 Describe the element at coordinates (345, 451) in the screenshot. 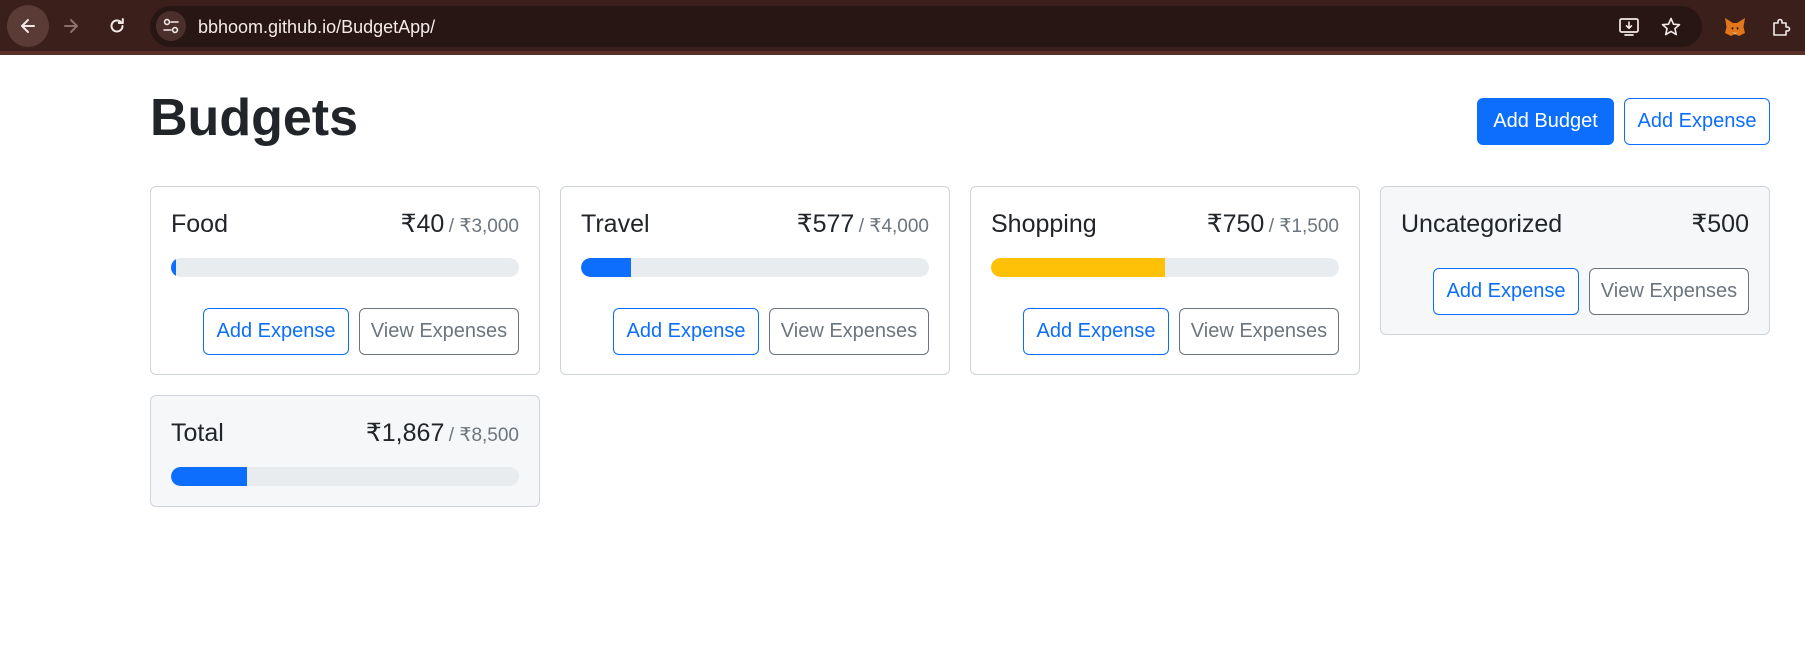

I see `total-card: Total ₹1,867 / ₹8,500` at that location.